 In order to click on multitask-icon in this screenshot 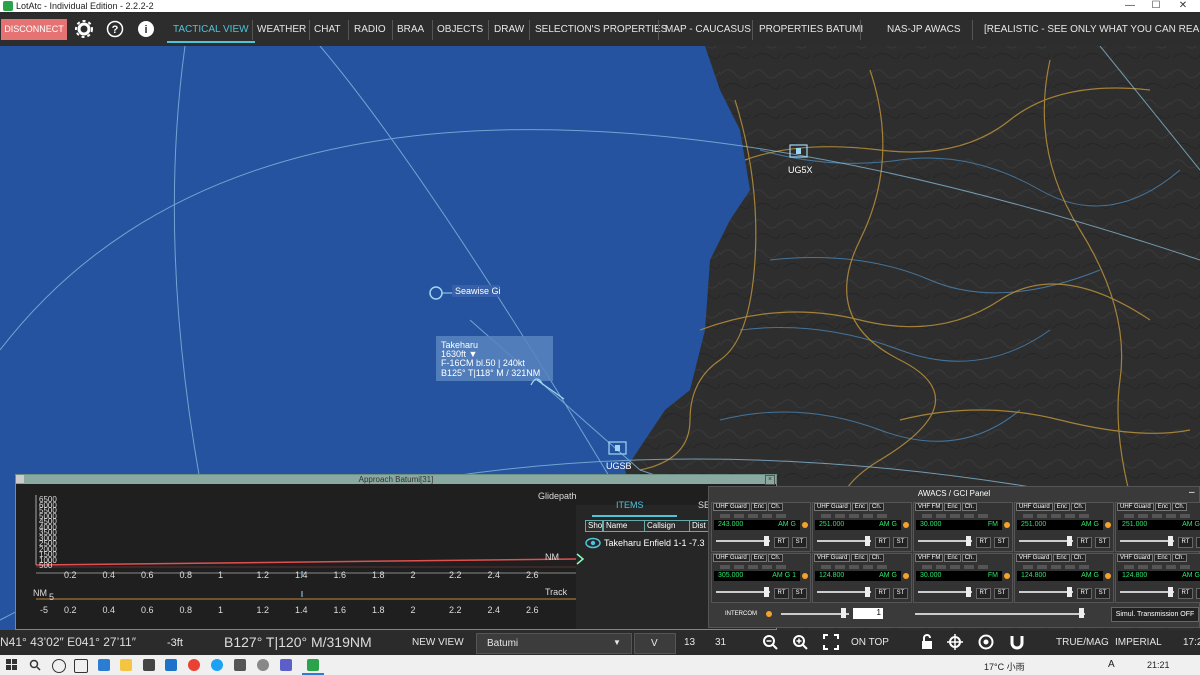, I will do `click(81, 666)`.